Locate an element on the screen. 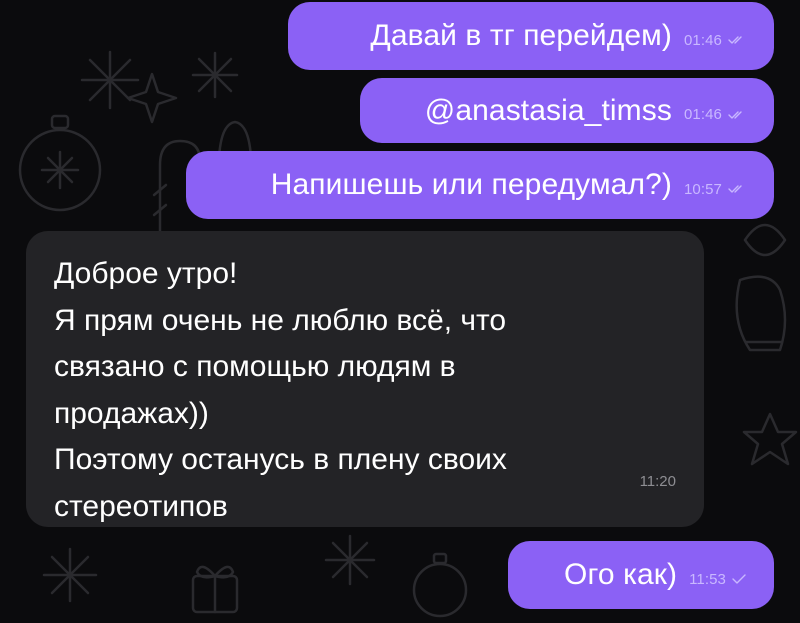  message-outgoing: @anastasia_timss 01:46 is located at coordinates (567, 110).